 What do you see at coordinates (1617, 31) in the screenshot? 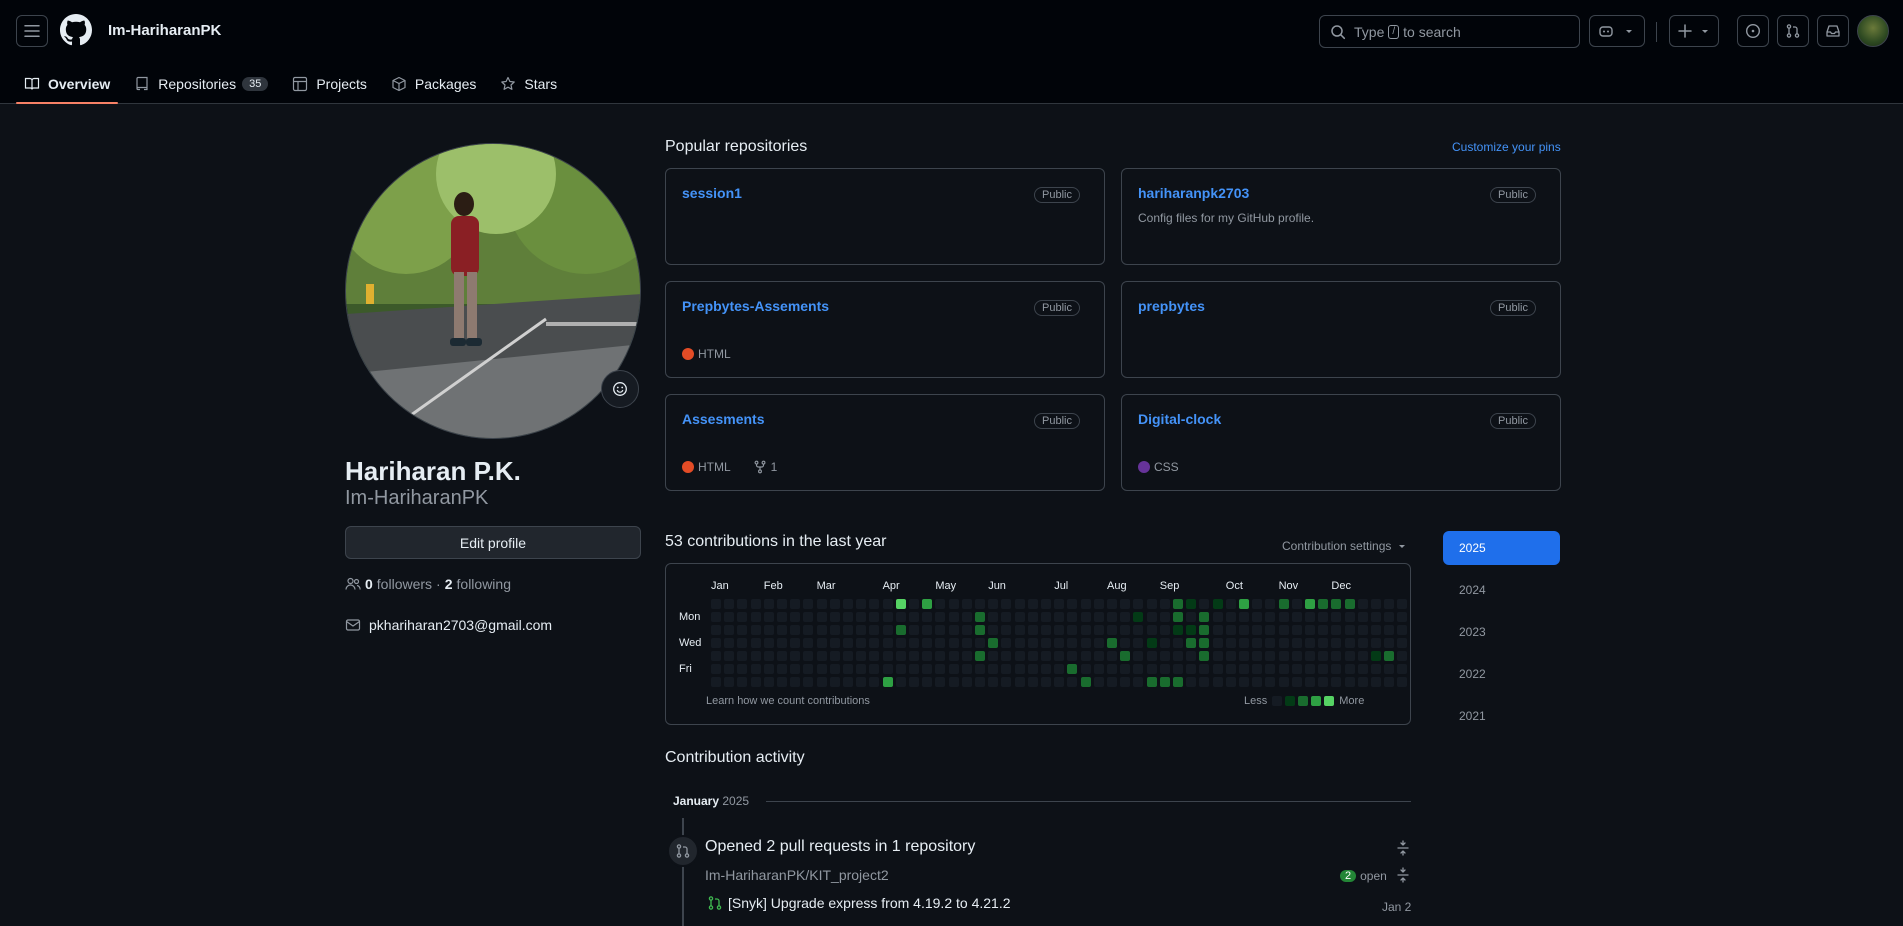
I see `copilot-button` at bounding box center [1617, 31].